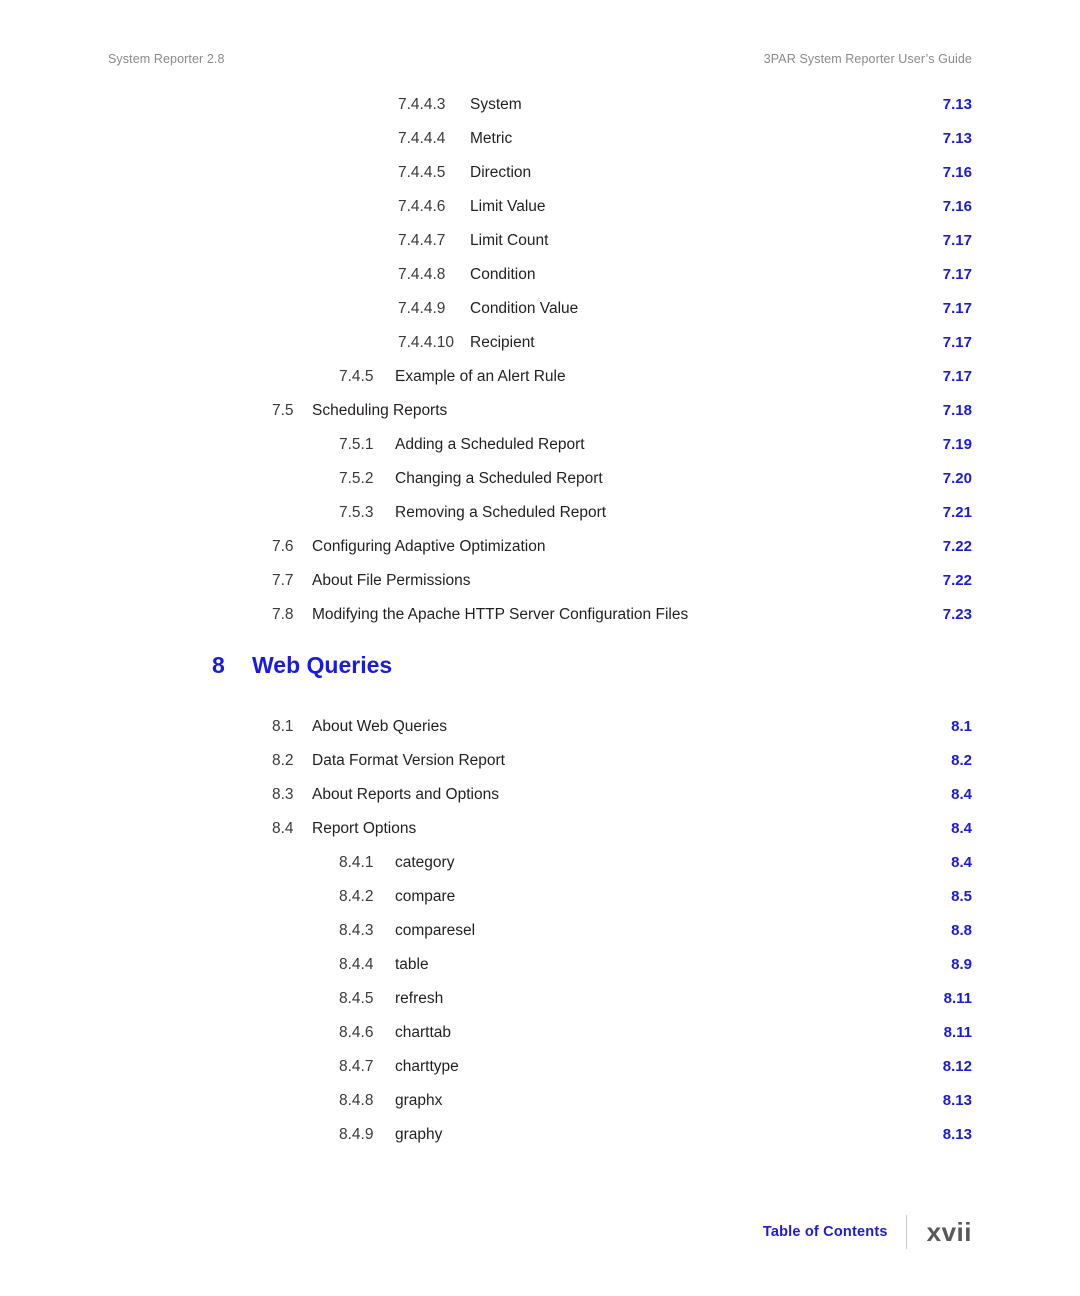 The image size is (1080, 1296). What do you see at coordinates (496, 104) in the screenshot?
I see `toc-entry-label: System` at bounding box center [496, 104].